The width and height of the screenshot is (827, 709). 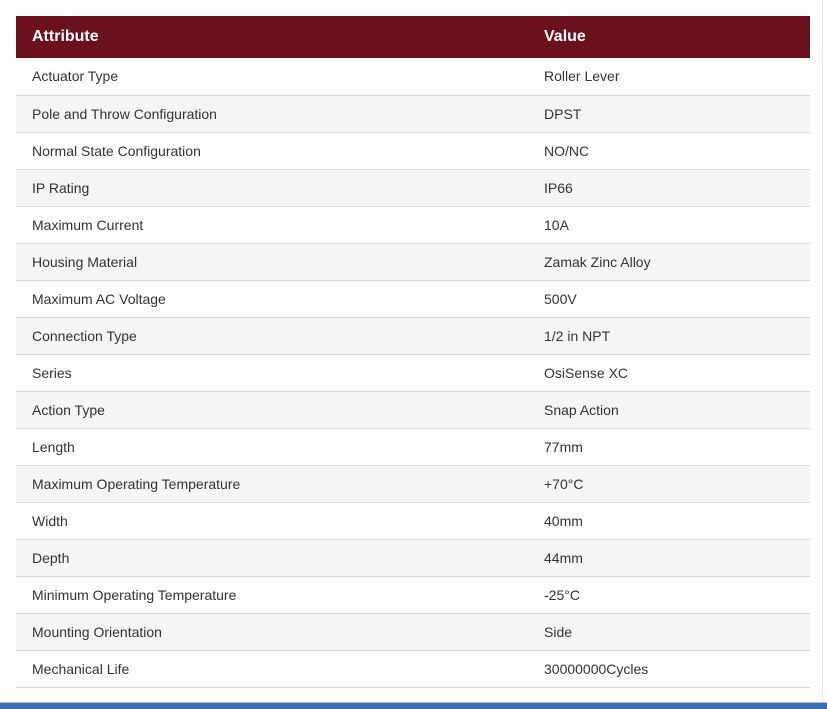 I want to click on page-edge-divider, so click(x=822, y=351).